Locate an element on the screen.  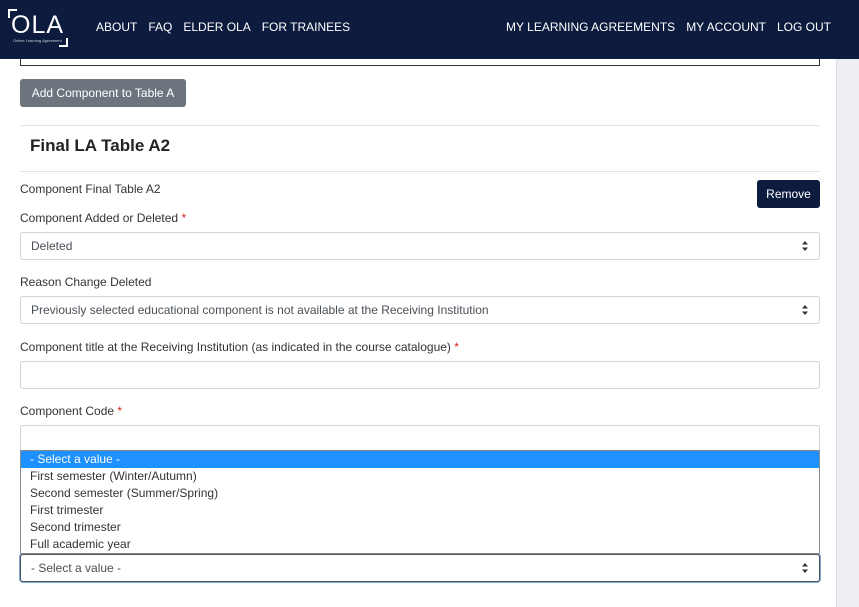
component-code-label-text: Component Code is located at coordinates (67, 411).